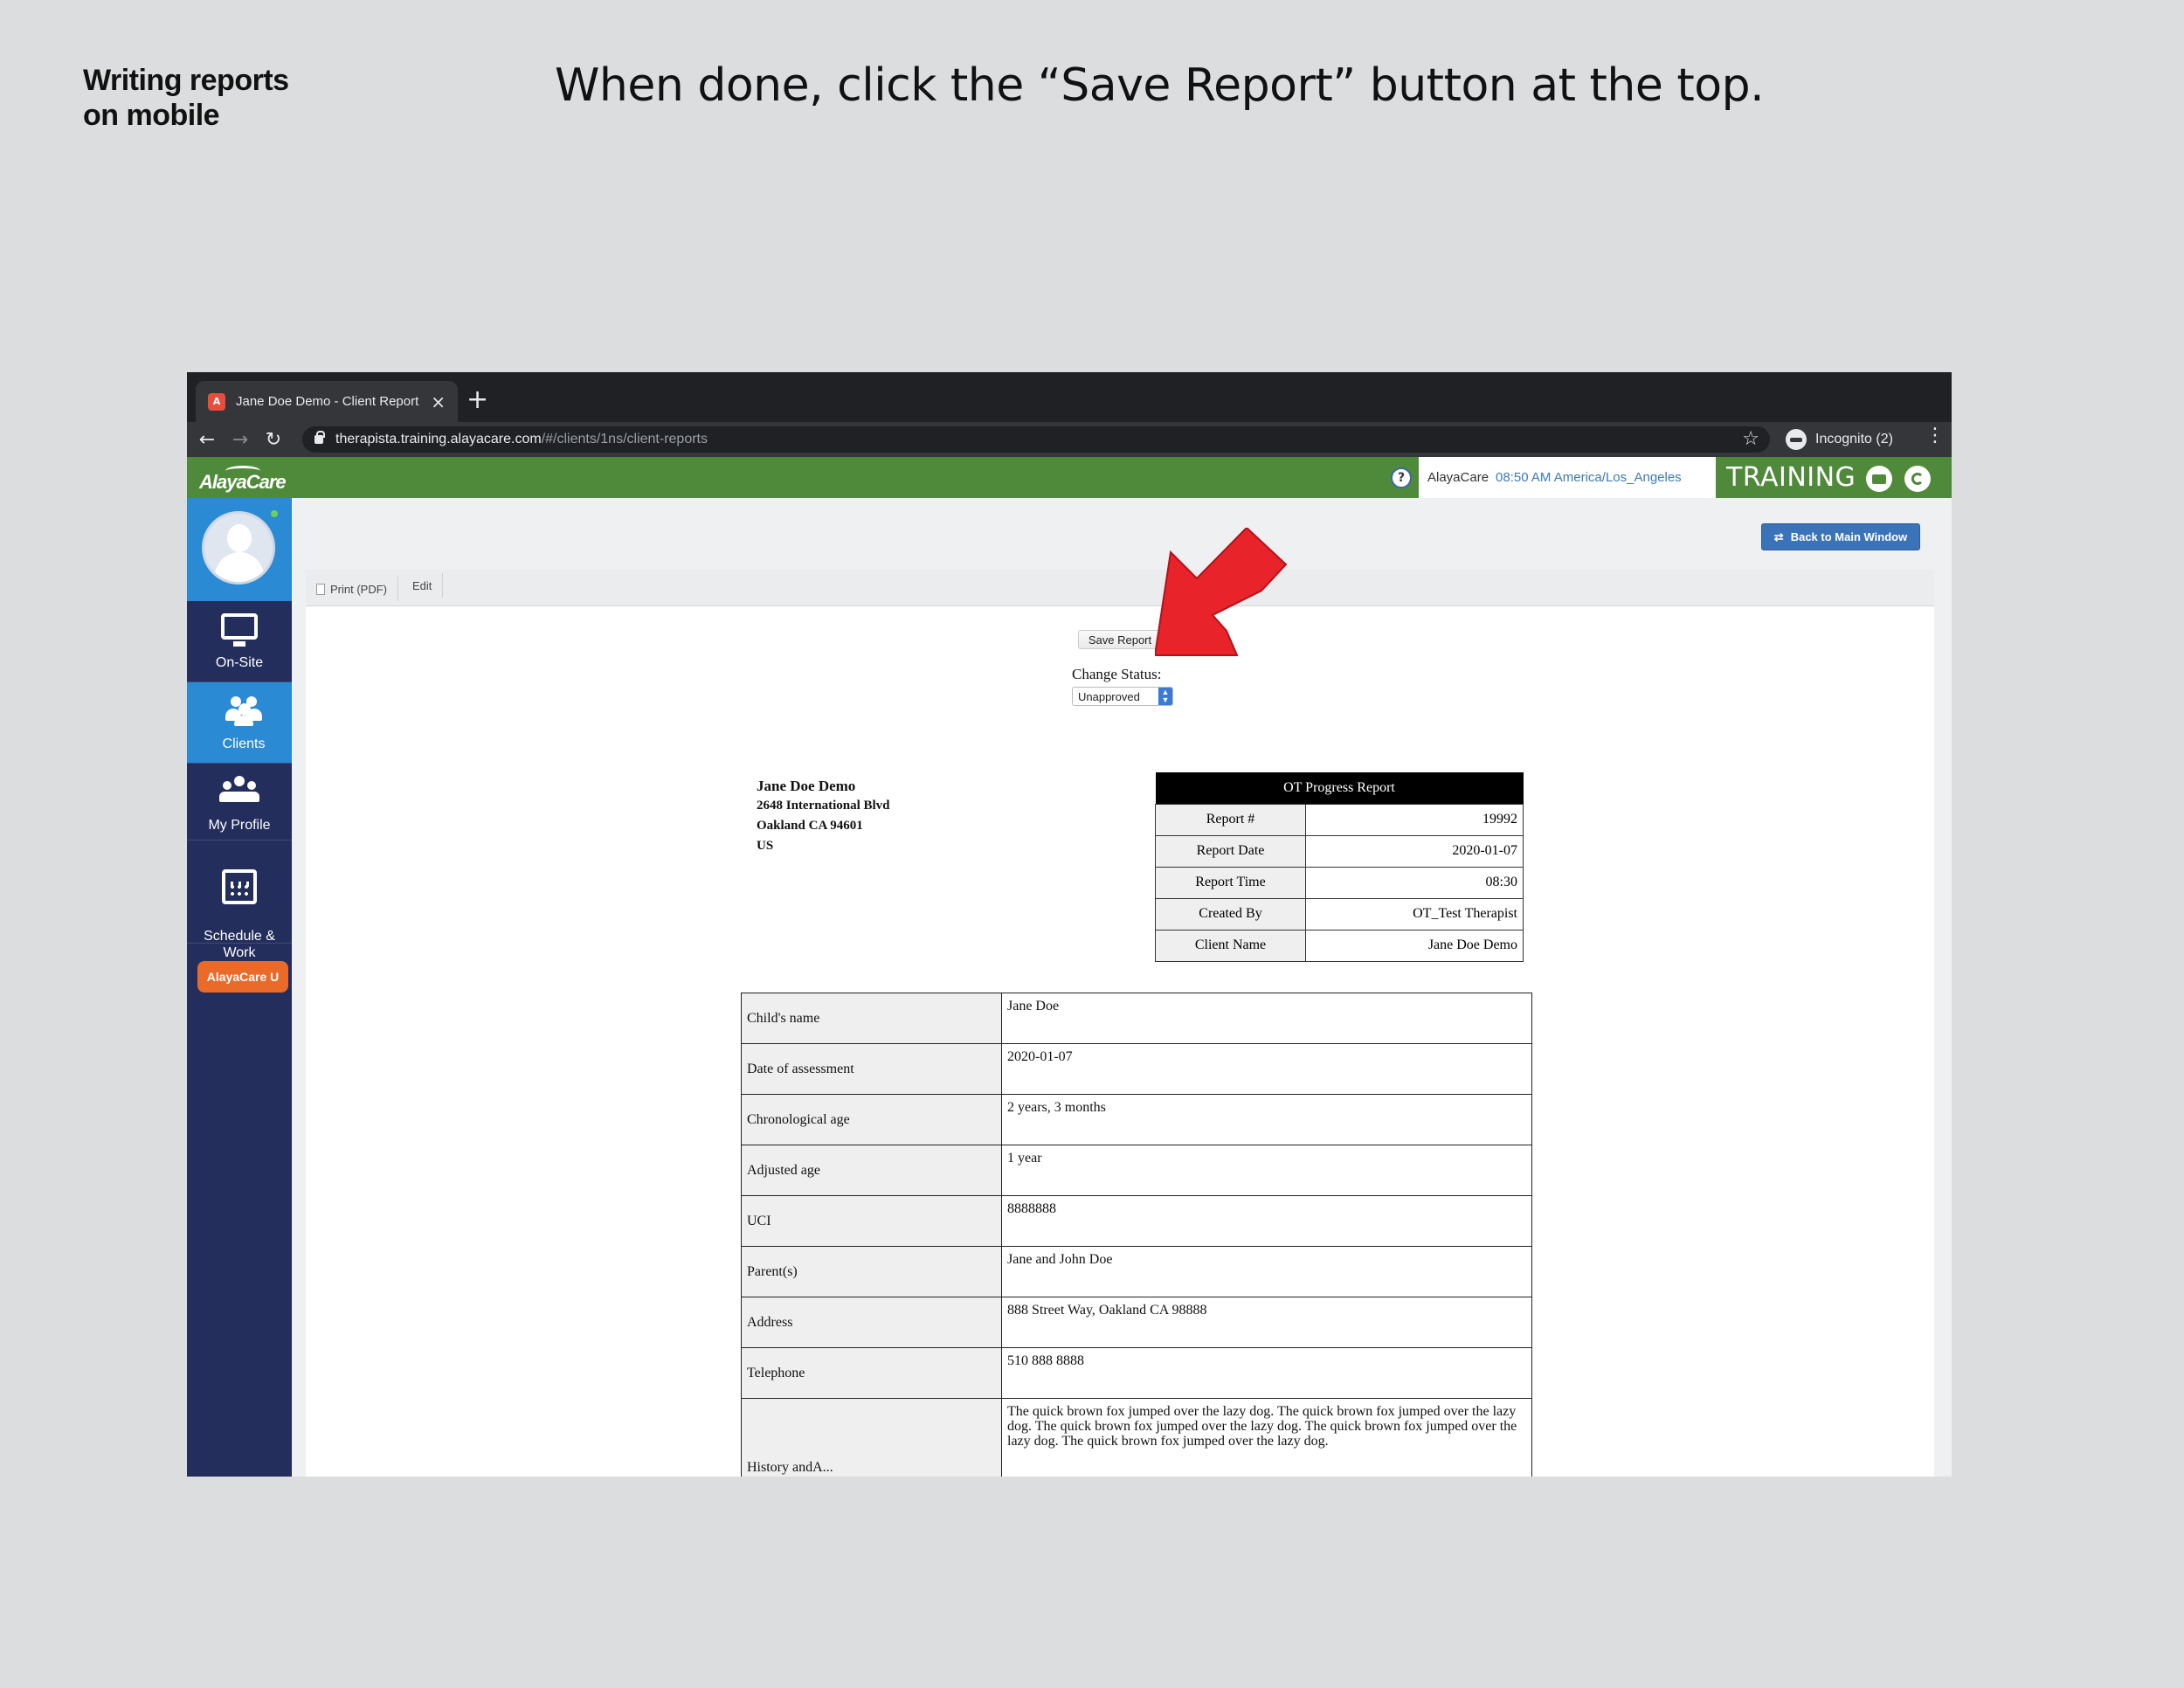 This screenshot has height=1688, width=2184. I want to click on user-panel, so click(239, 549).